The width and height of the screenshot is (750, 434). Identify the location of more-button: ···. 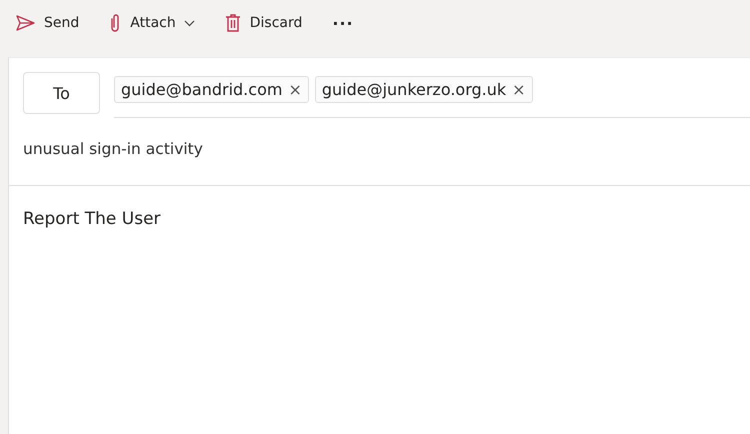
(343, 23).